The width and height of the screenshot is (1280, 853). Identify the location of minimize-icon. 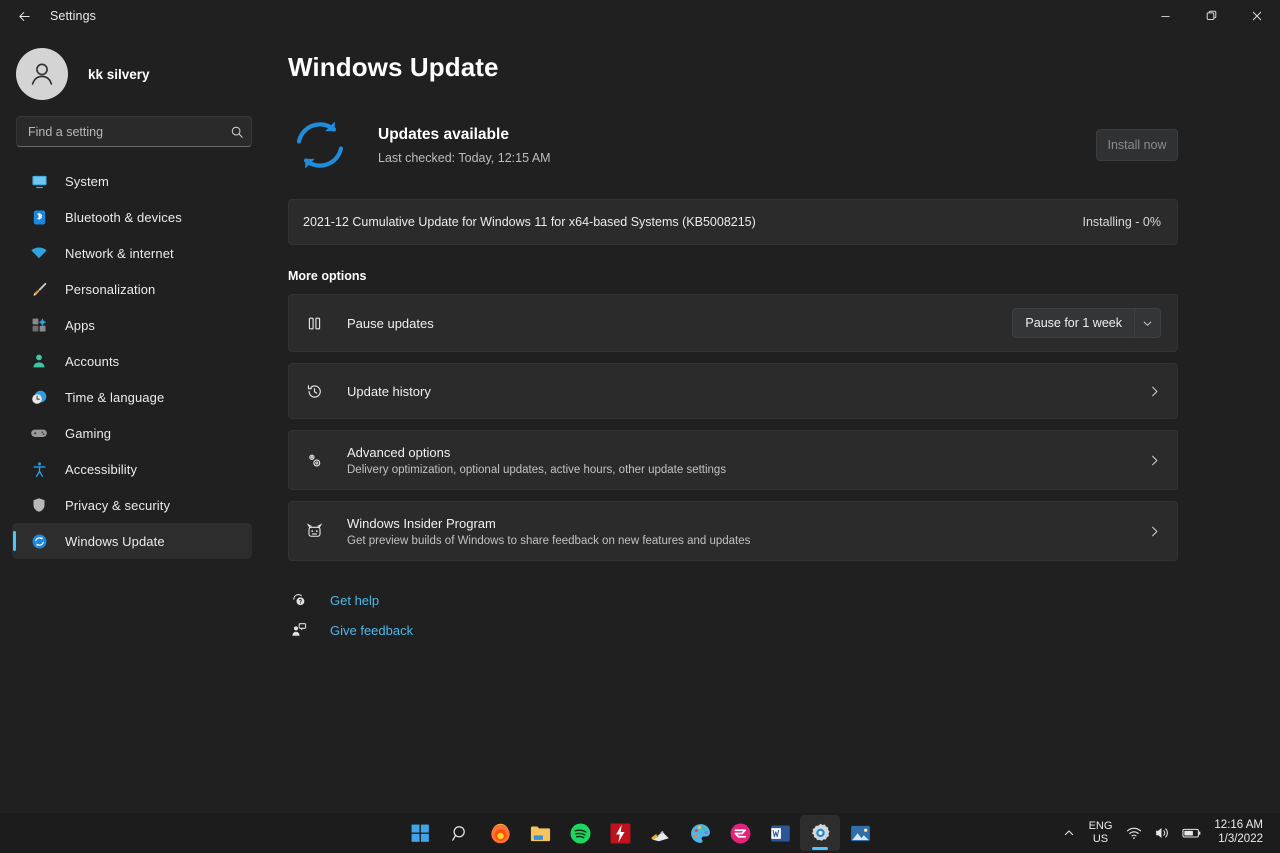
(1165, 16).